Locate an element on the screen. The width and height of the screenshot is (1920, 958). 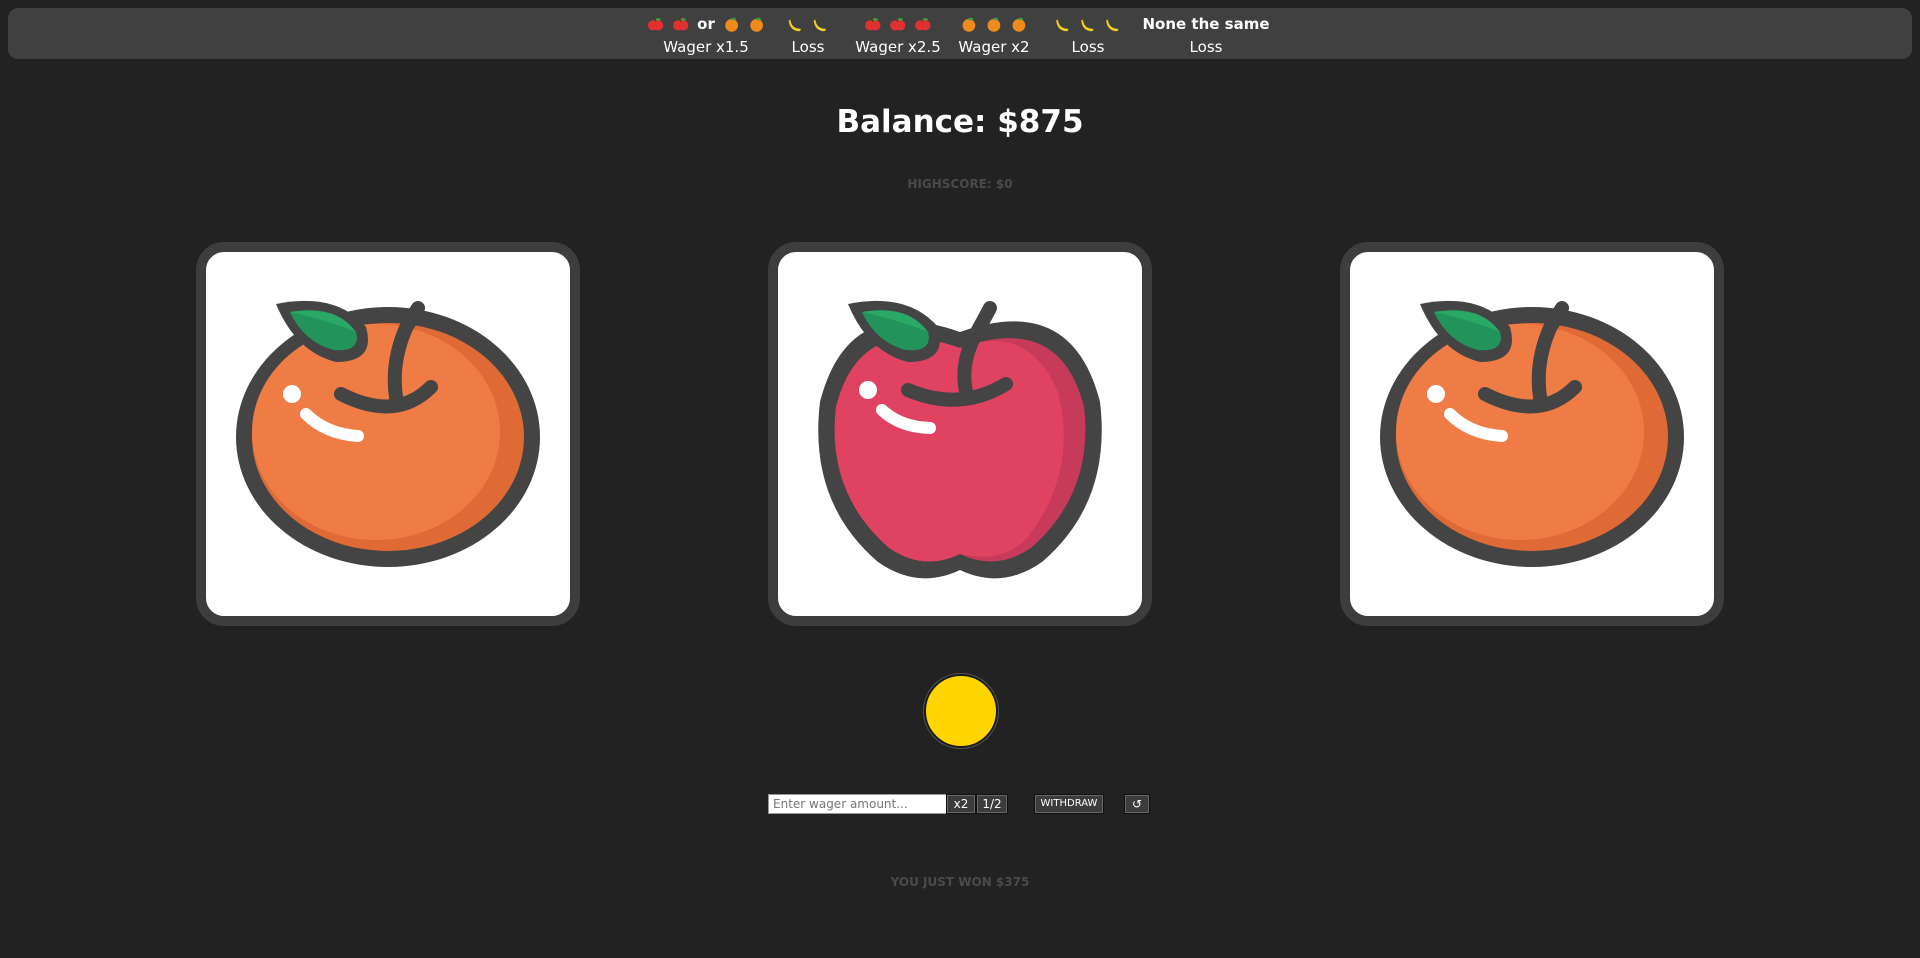
double-wager-button: x2 is located at coordinates (961, 804).